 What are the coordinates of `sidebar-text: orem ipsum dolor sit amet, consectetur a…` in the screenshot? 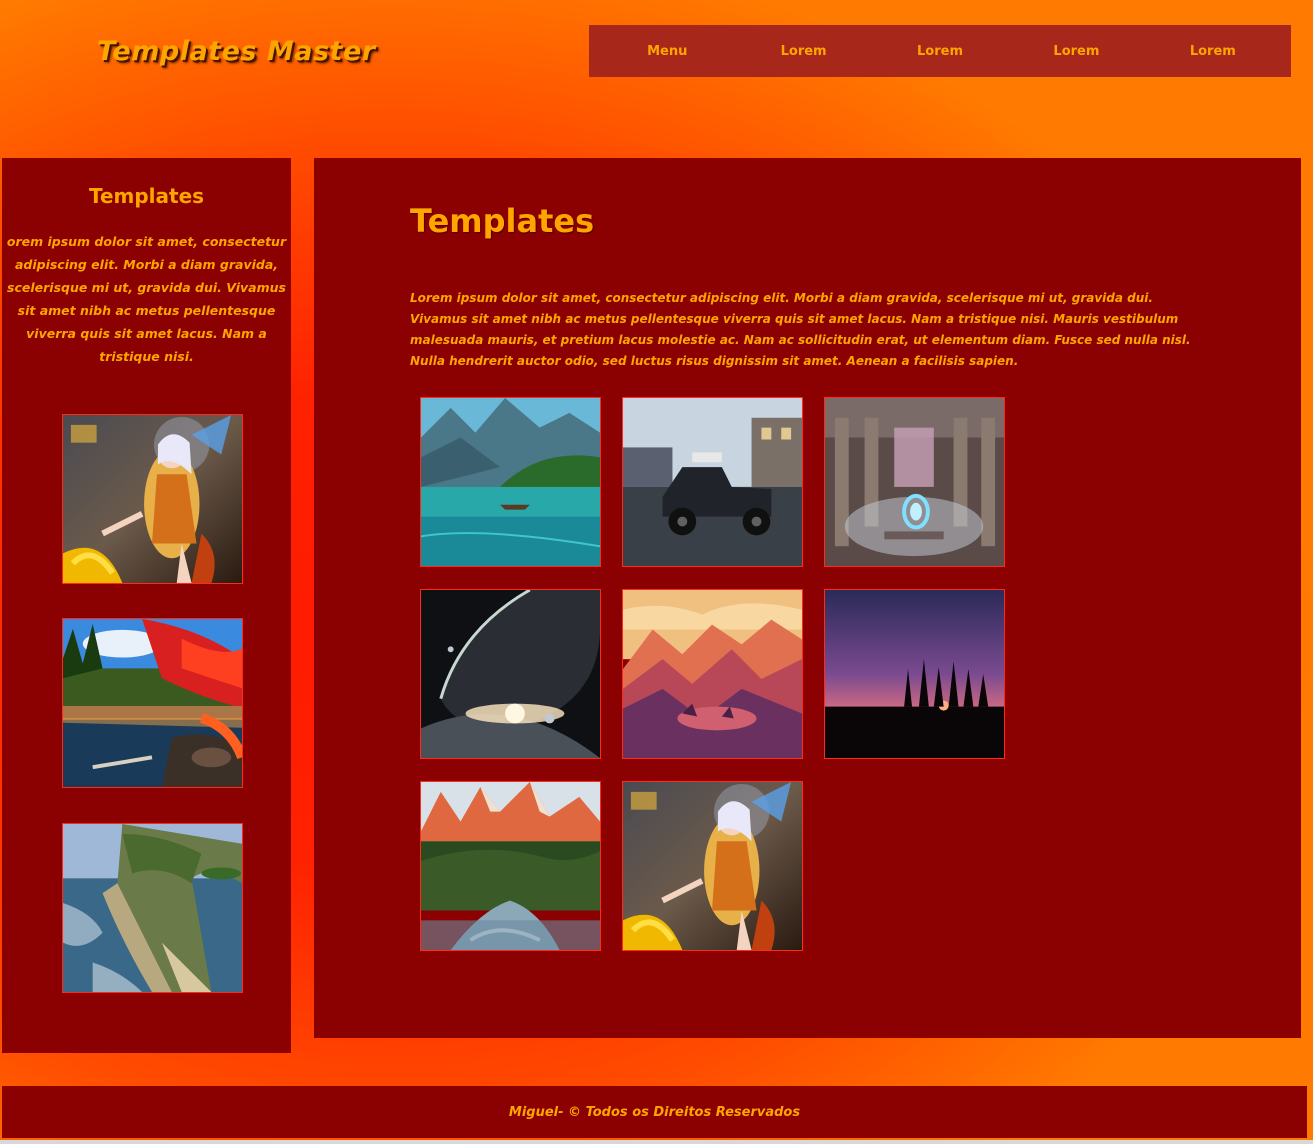 It's located at (146, 299).